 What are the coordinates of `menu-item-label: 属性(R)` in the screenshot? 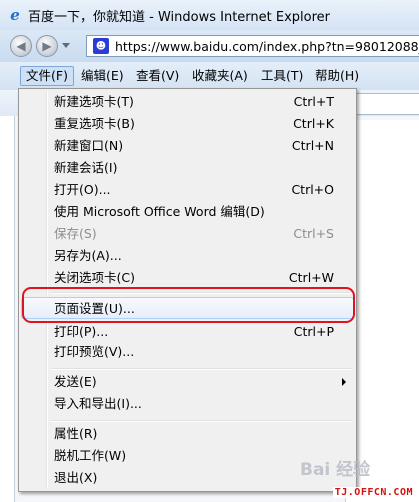 It's located at (76, 433).